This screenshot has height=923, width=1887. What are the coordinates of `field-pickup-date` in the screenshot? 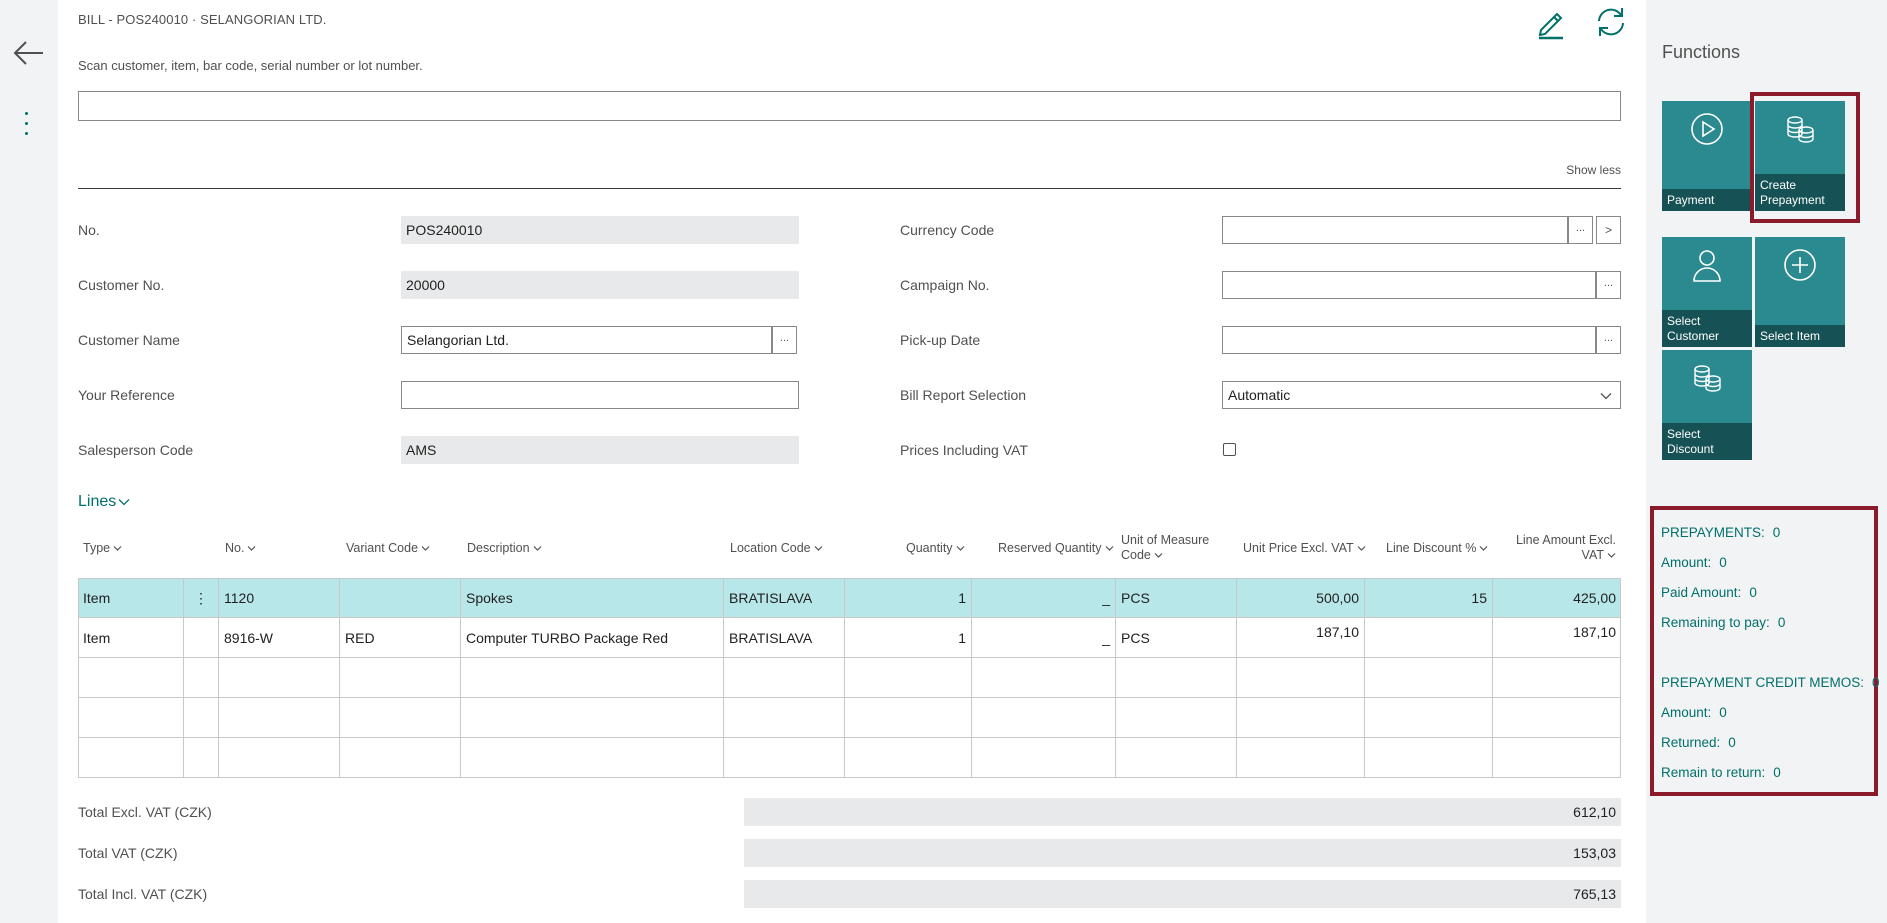 It's located at (1409, 340).